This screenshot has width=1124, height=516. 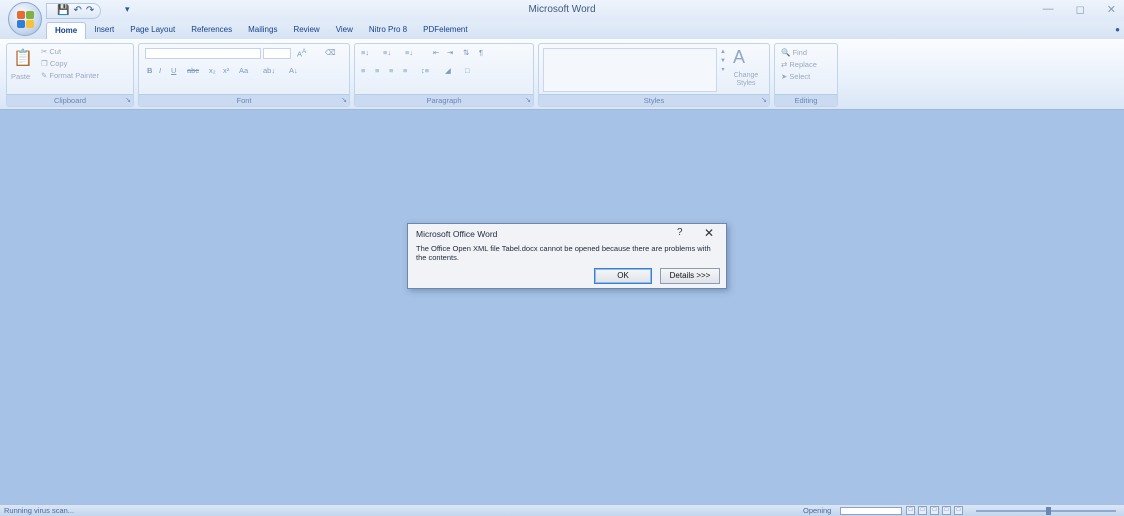 I want to click on restore-button: ◻, so click(x=1080, y=9).